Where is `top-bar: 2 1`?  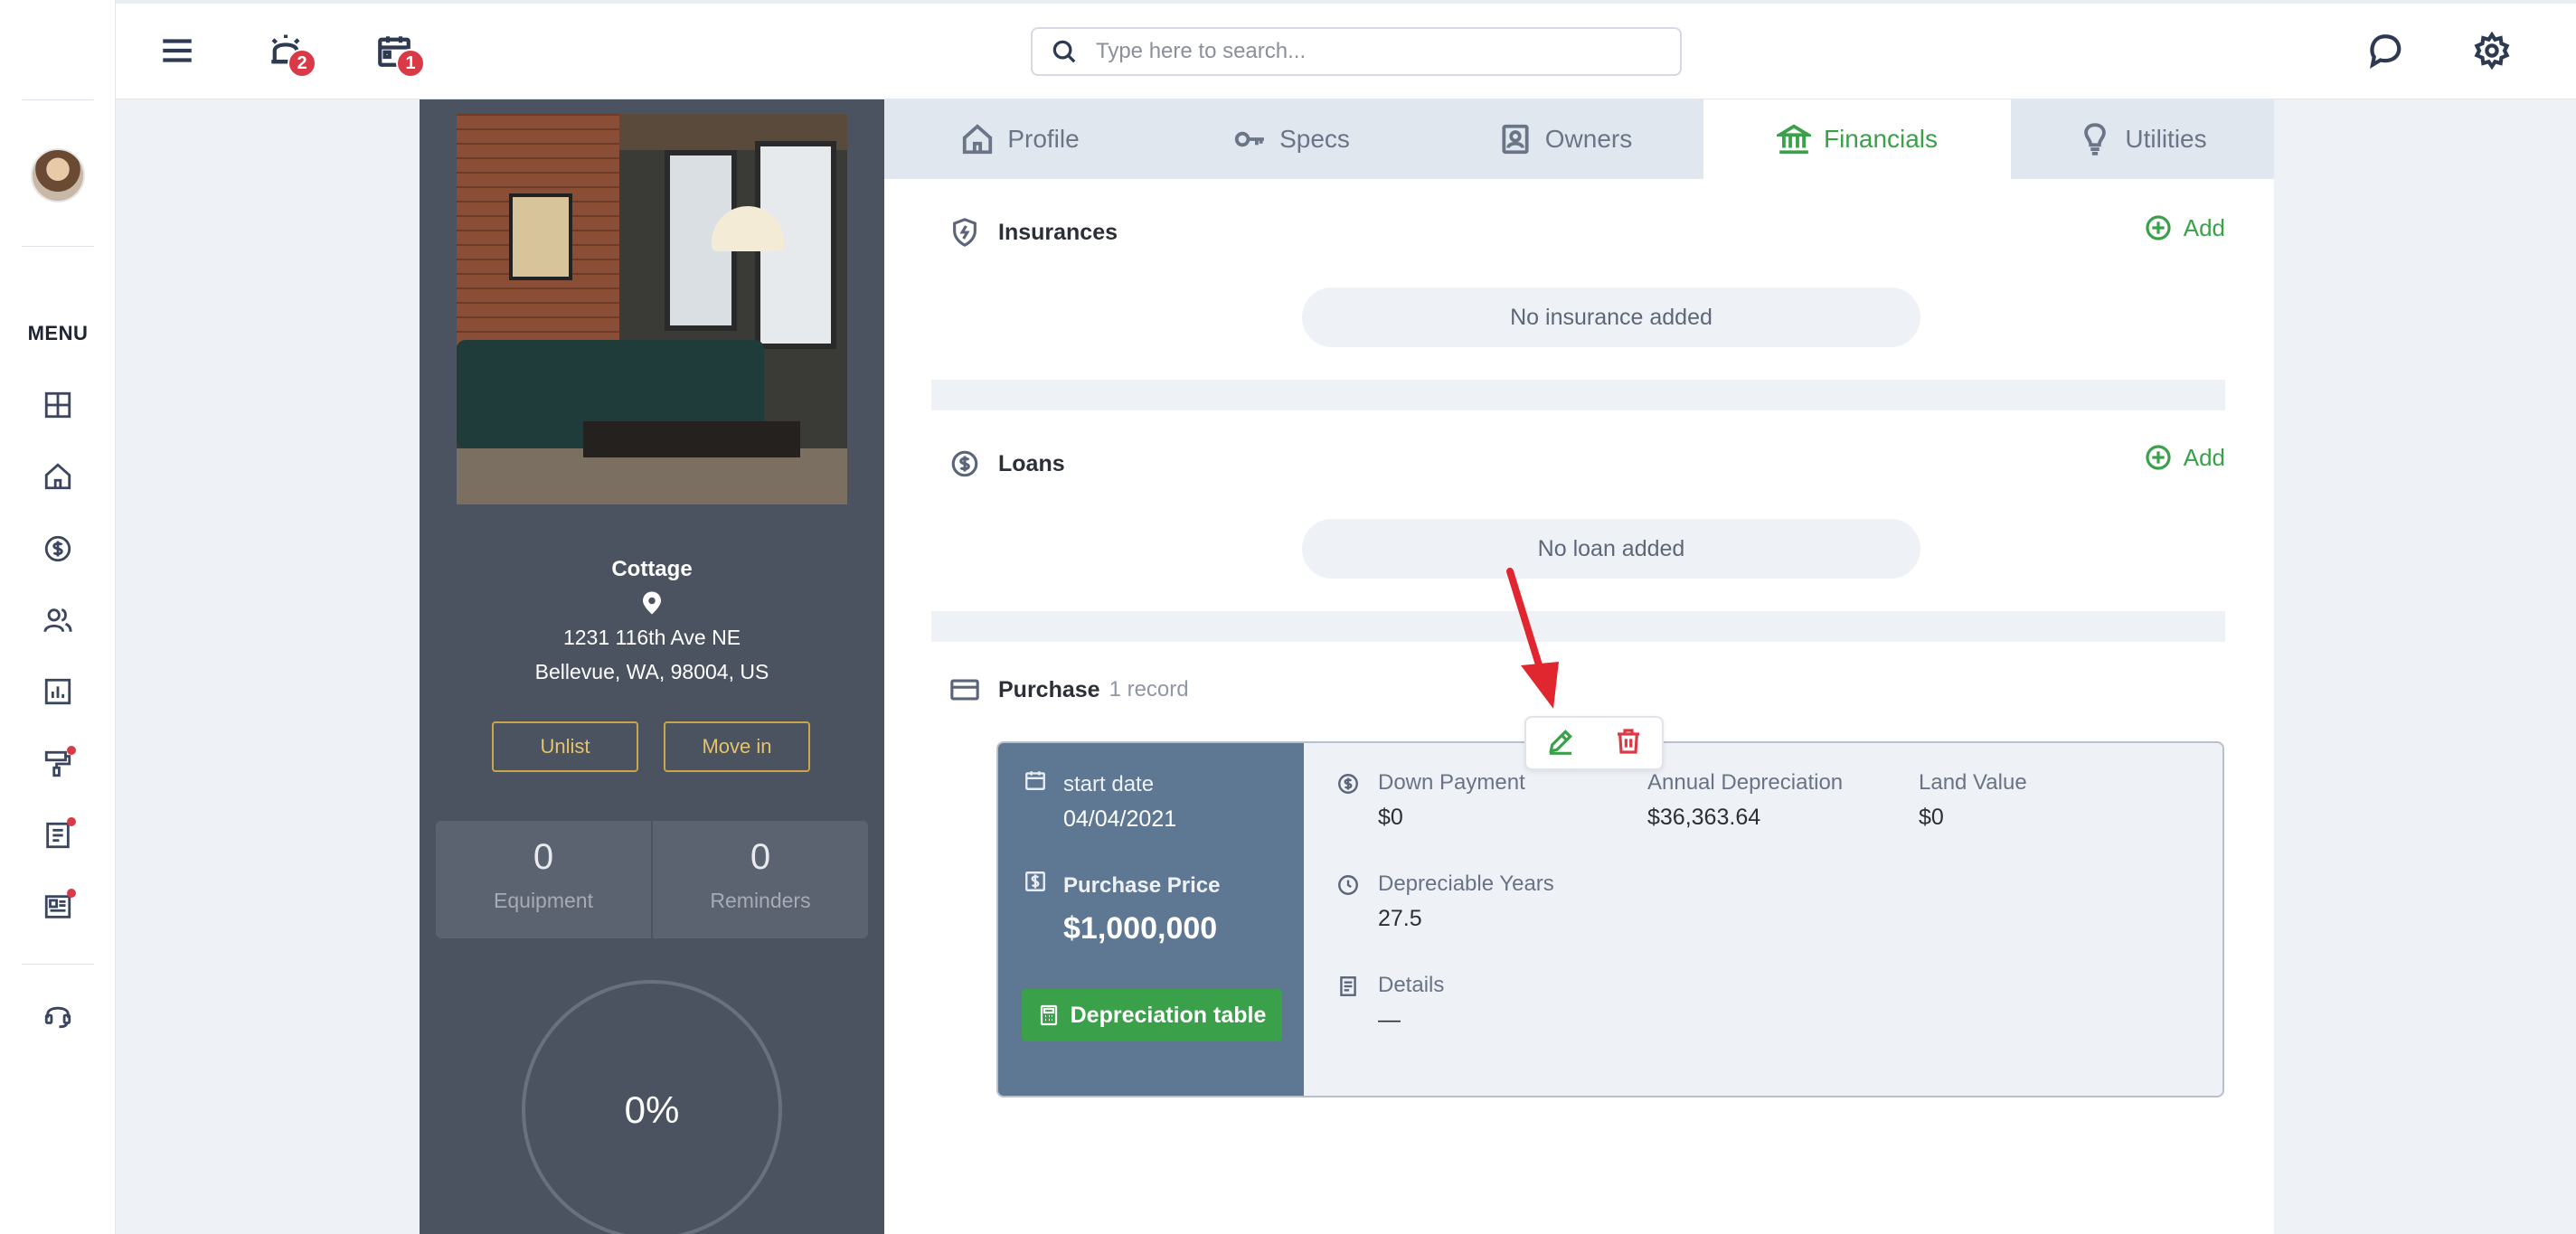 top-bar: 2 1 is located at coordinates (1346, 49).